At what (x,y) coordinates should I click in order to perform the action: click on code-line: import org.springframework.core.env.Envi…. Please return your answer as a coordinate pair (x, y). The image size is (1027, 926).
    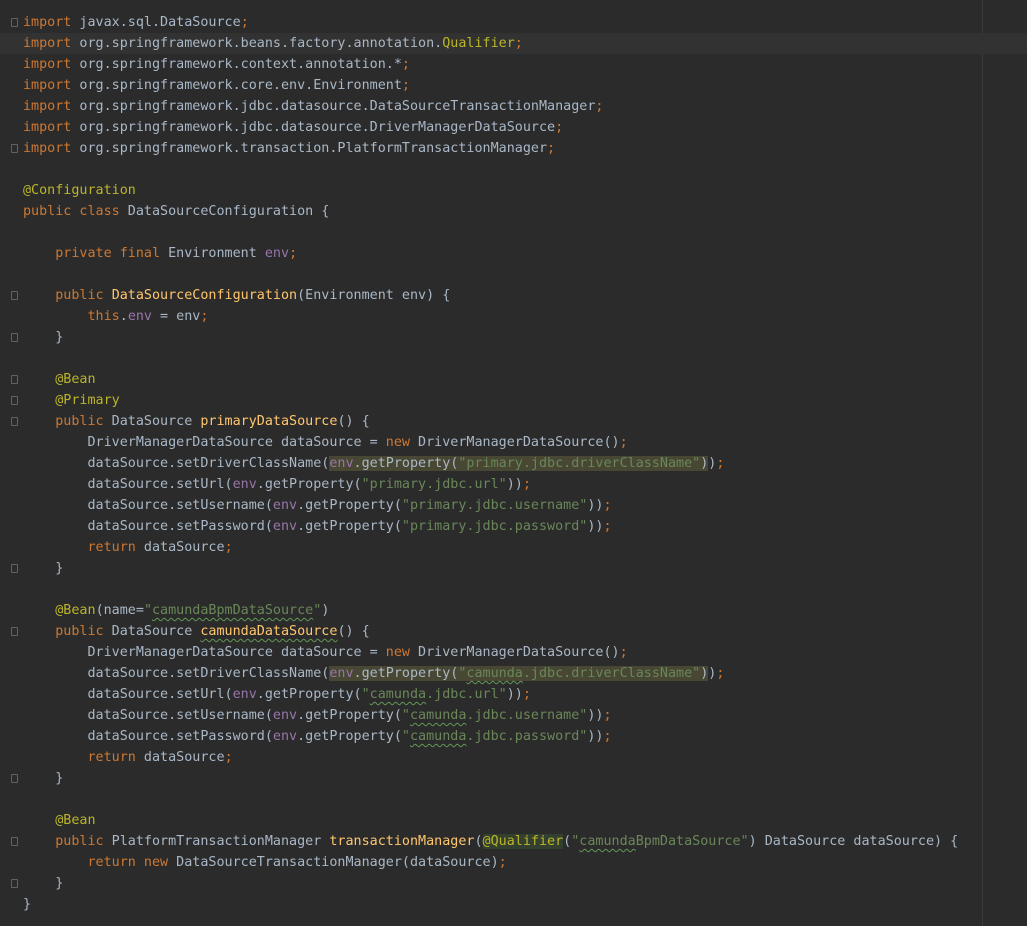
    Looking at the image, I should click on (513, 85).